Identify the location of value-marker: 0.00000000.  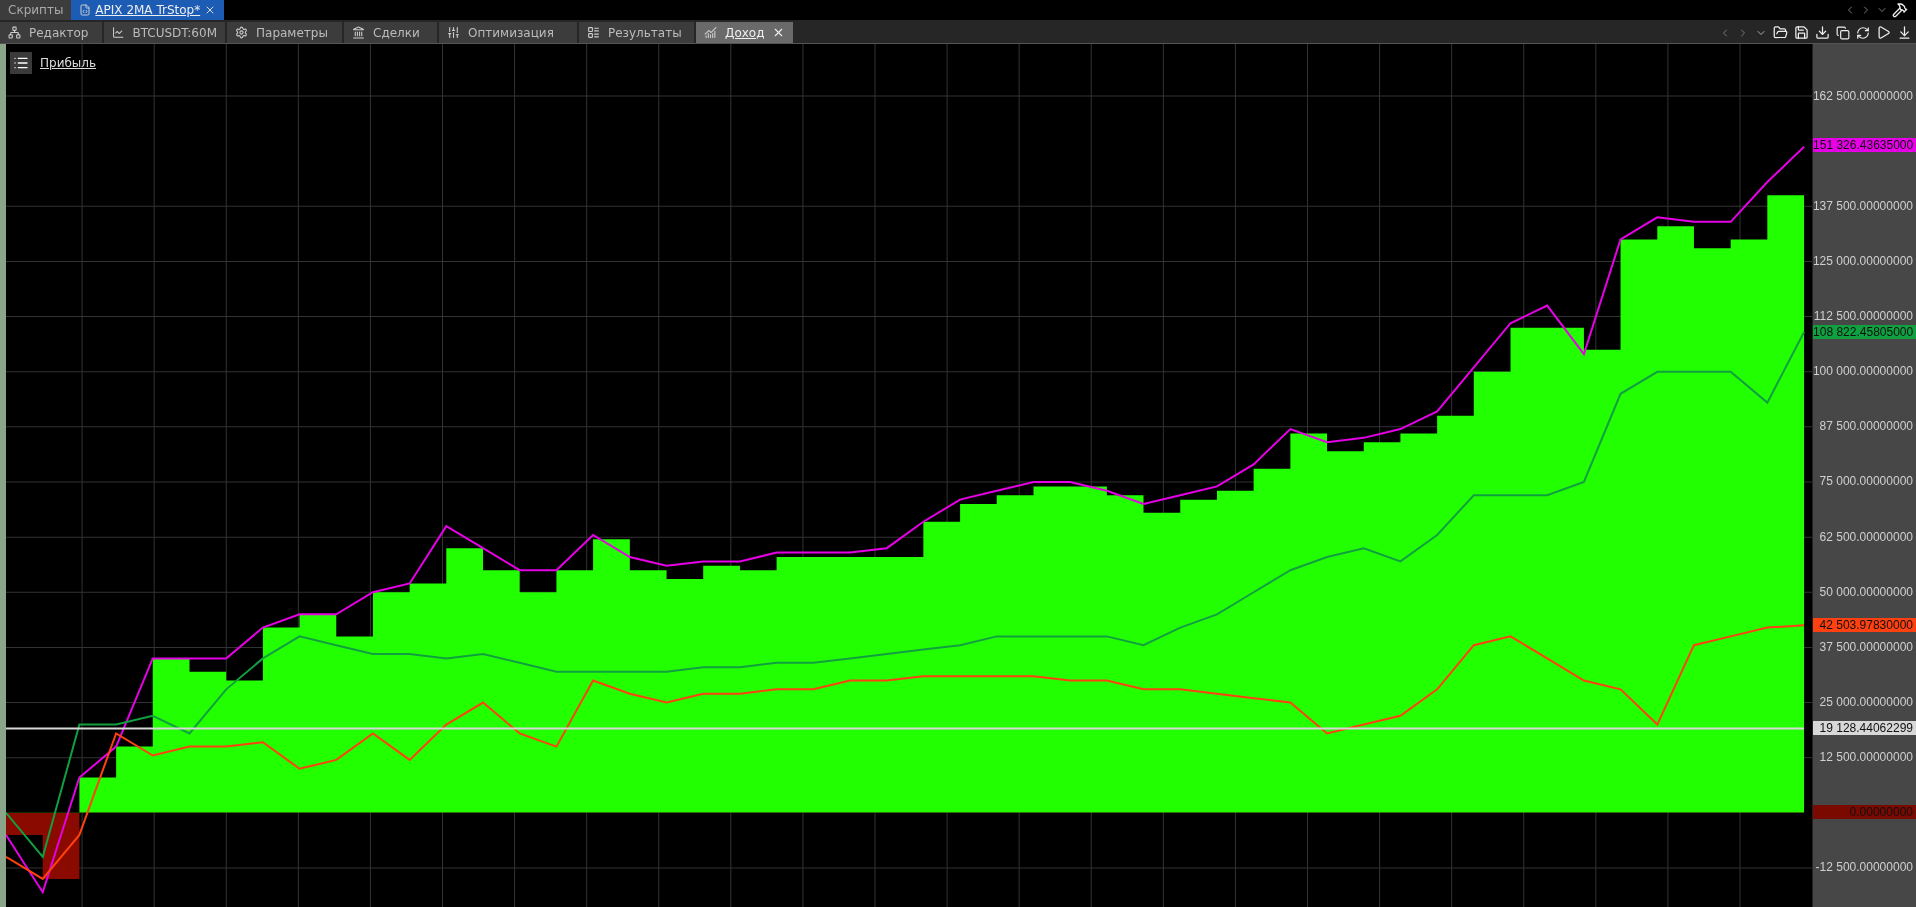
(1864, 811).